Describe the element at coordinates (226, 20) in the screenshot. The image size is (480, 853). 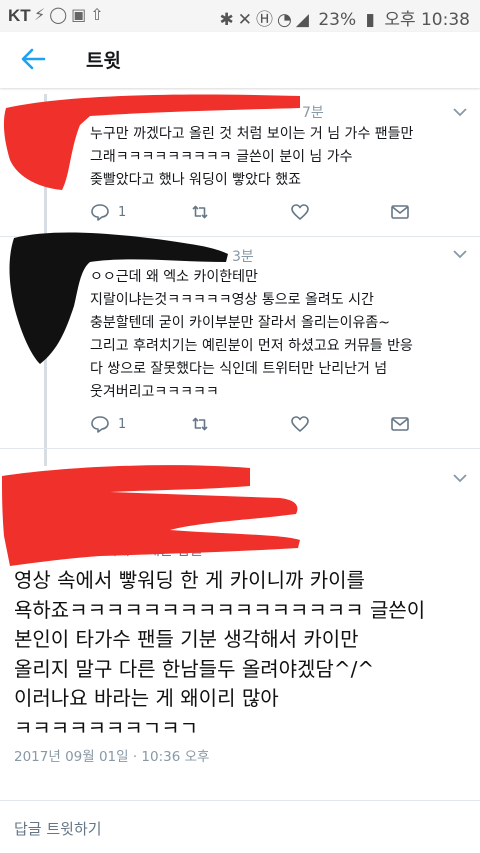
I see `bluetooth-icon: ✱` at that location.